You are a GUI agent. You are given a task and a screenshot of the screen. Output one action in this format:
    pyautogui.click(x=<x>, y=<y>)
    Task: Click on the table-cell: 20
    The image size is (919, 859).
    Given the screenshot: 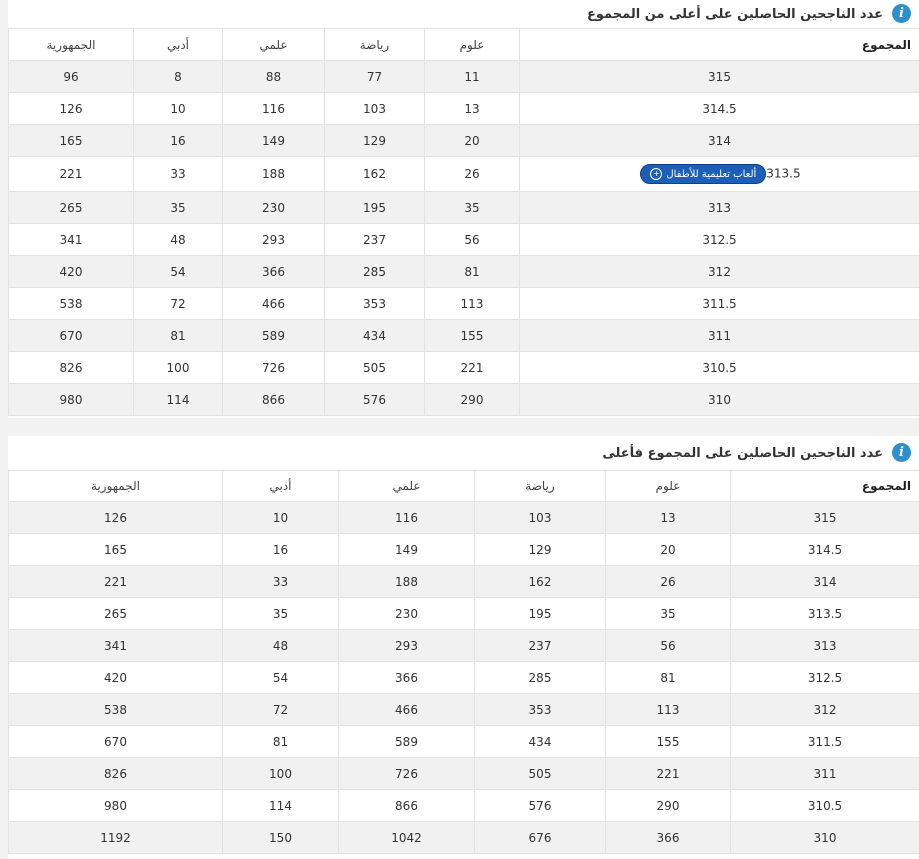 What is the action you would take?
    pyautogui.click(x=472, y=140)
    